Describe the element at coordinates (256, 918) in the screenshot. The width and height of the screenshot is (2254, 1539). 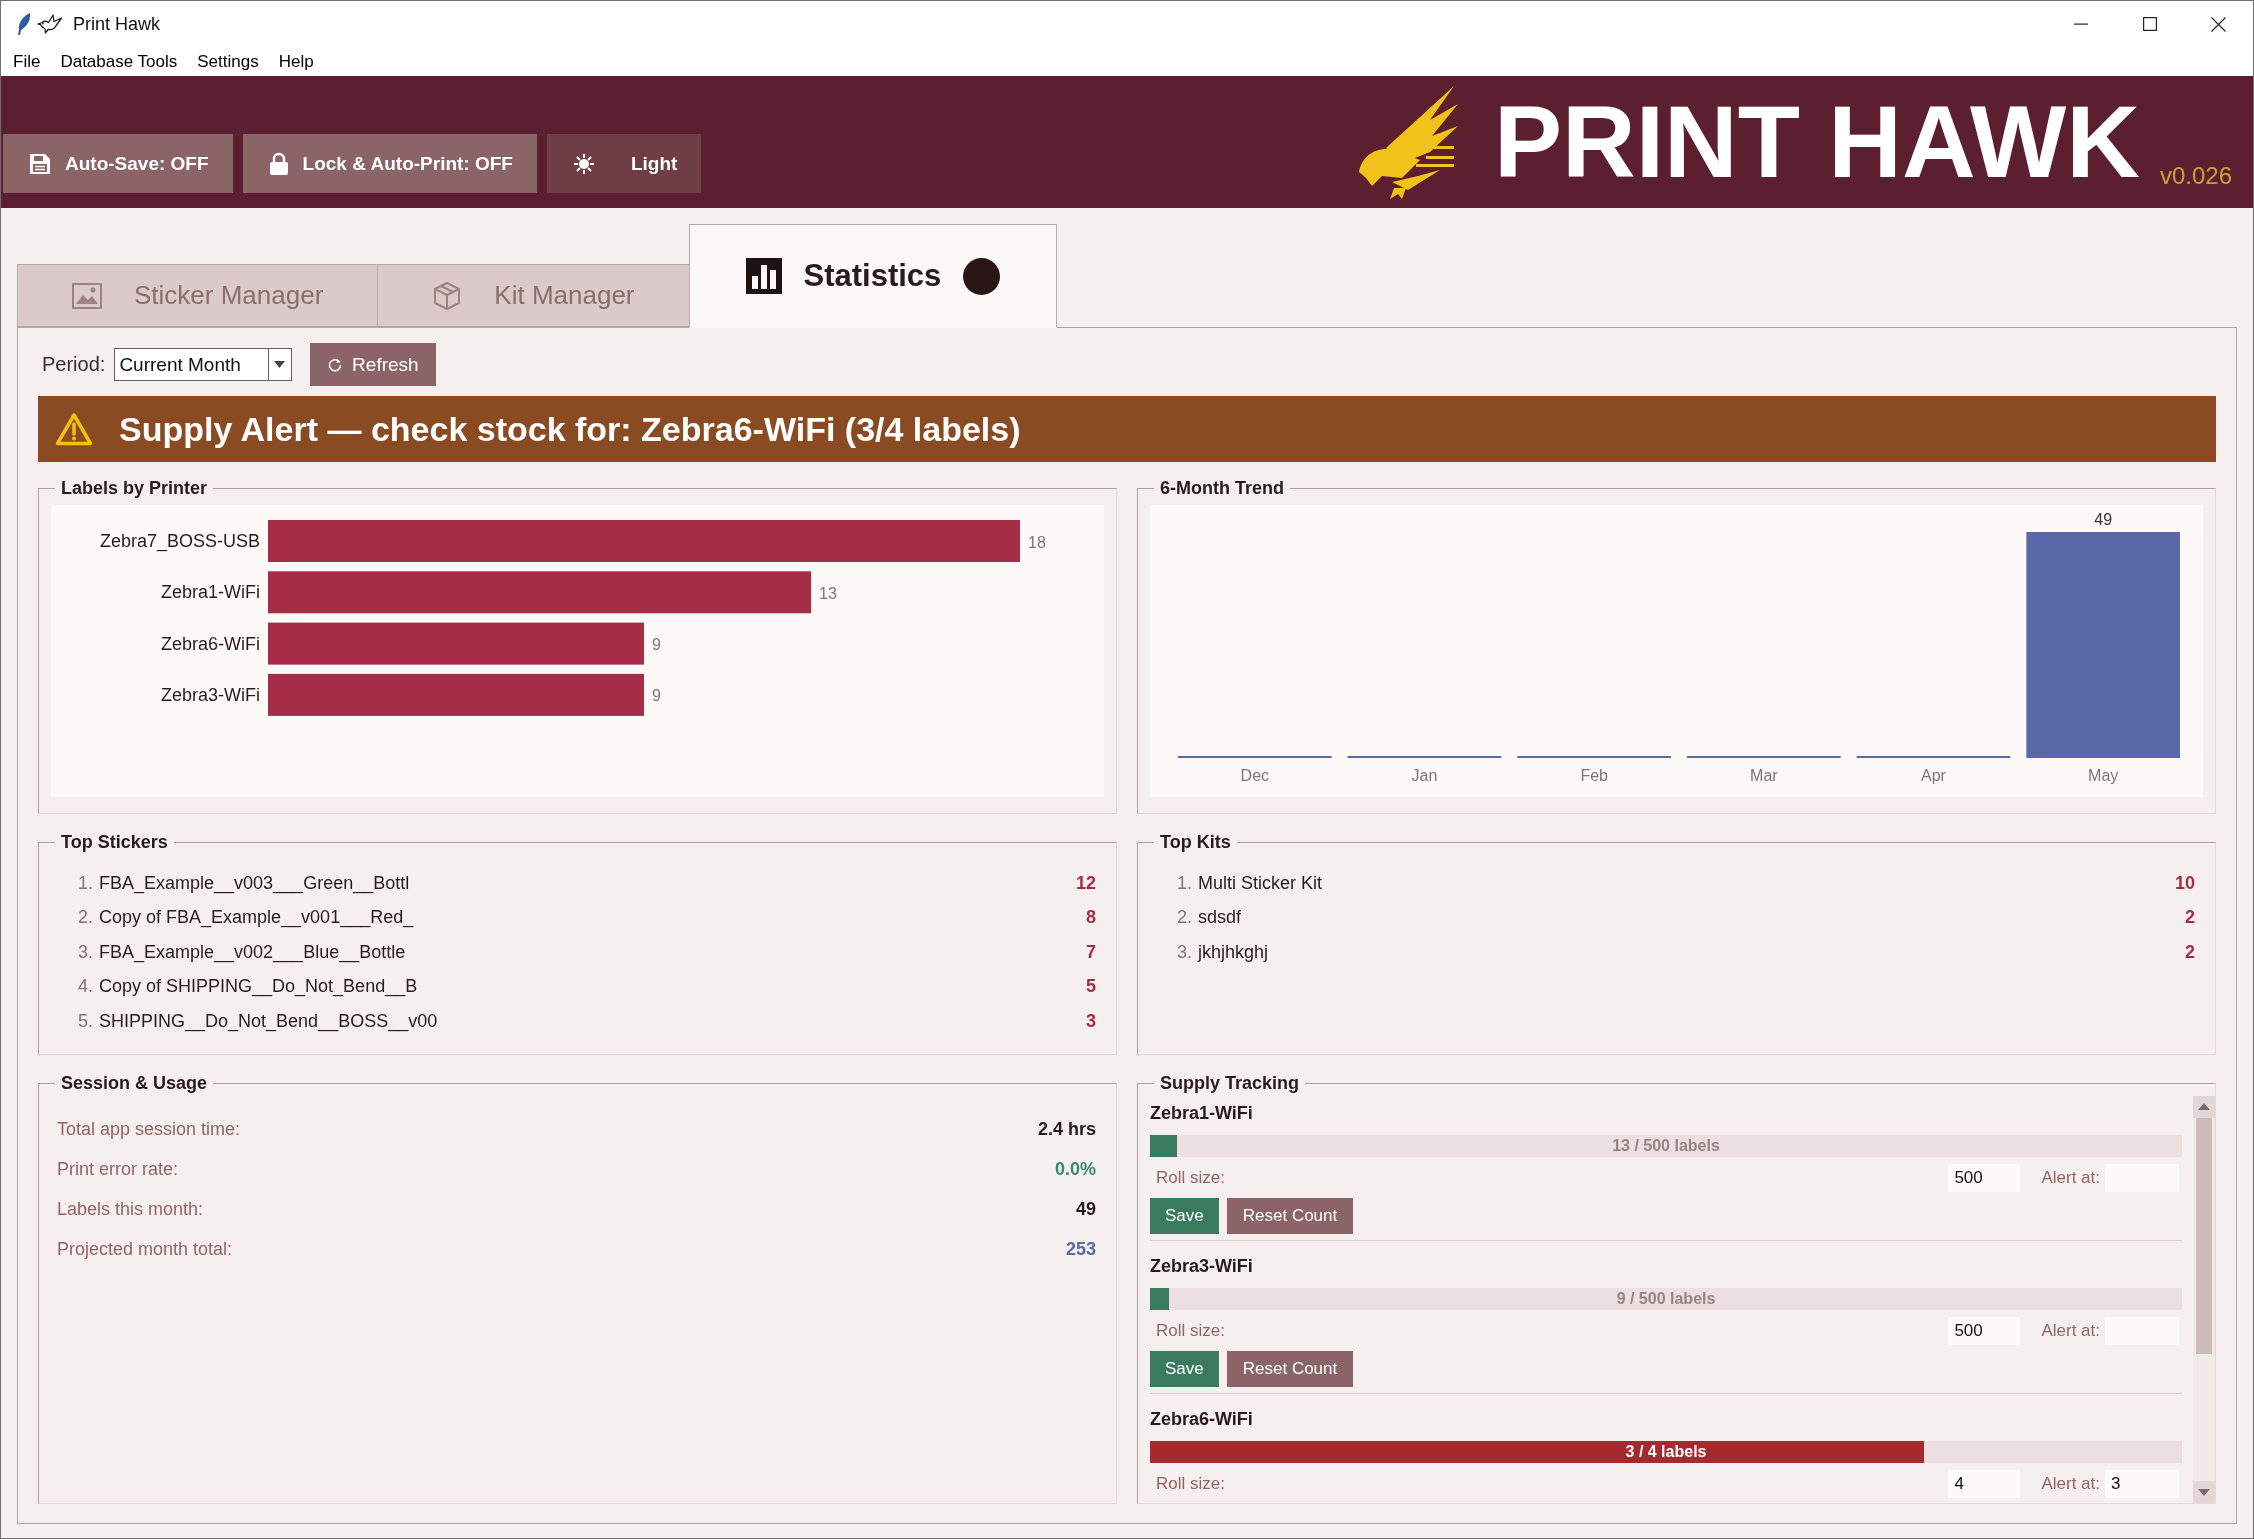
I see `item-name: Copy of FBA_Example__v001___Red_` at that location.